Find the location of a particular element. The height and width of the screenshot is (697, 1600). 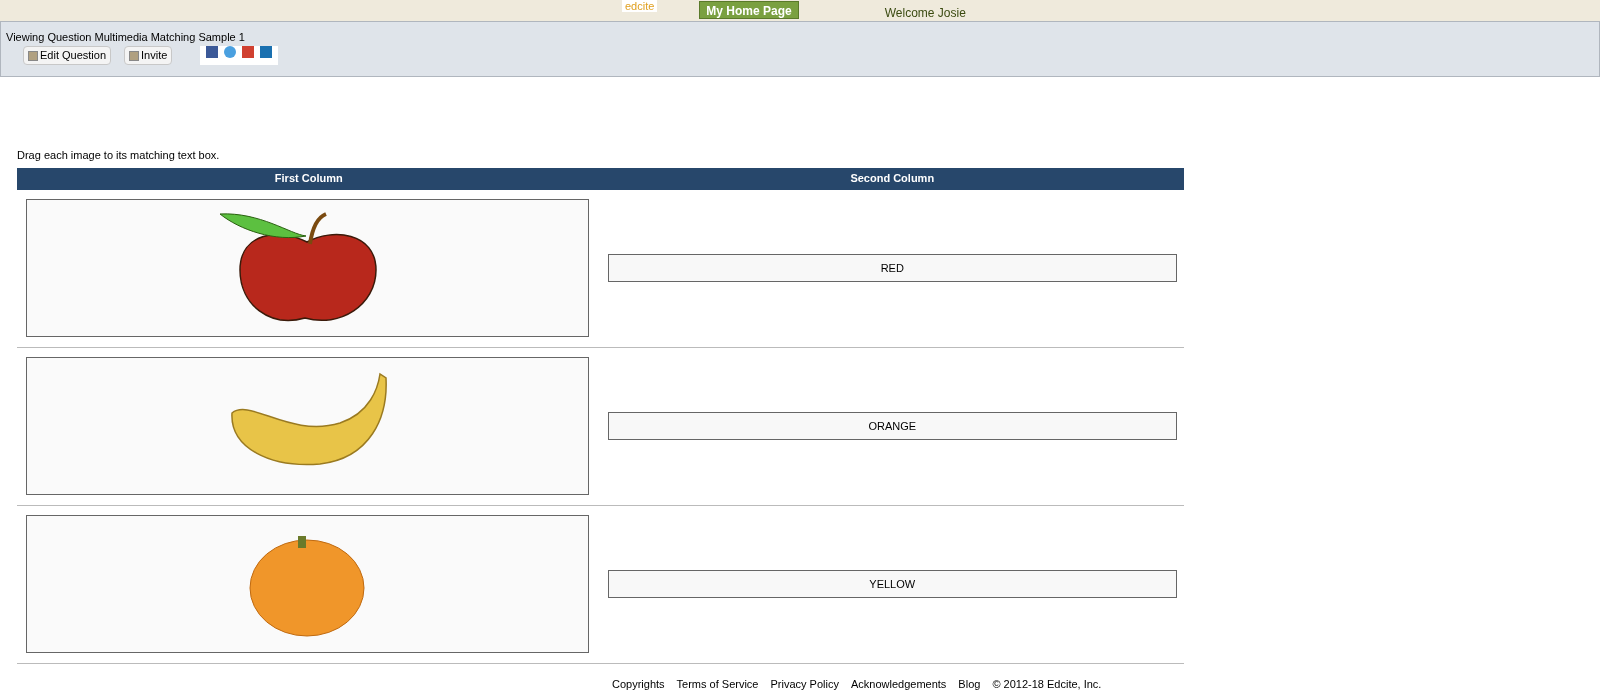

footer-link: Privacy Policy is located at coordinates (804, 683).